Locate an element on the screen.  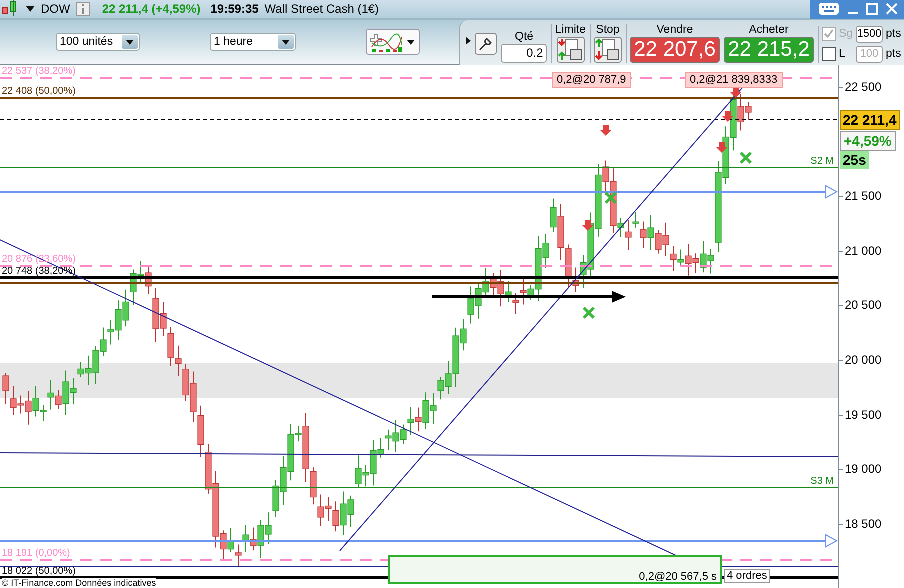
symbol-label: DOW is located at coordinates (55, 9).